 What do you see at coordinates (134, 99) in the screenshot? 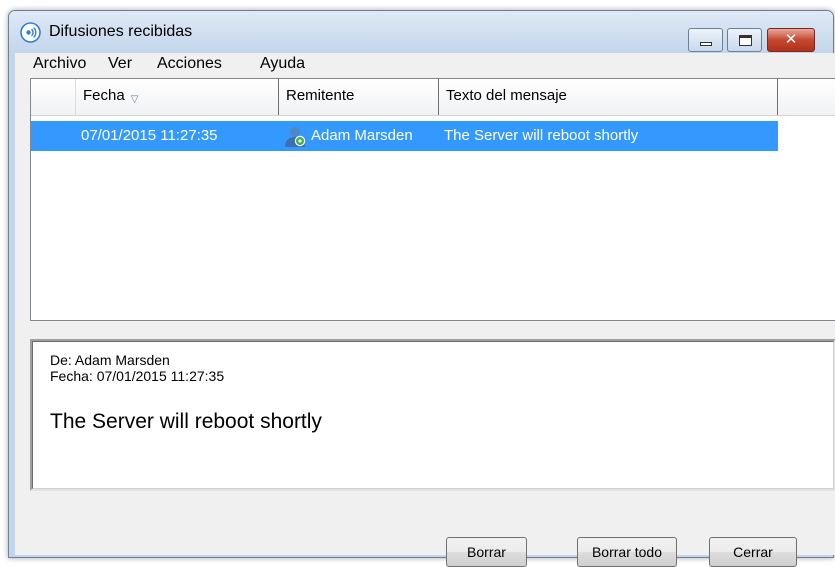
I see `sort-descending-icon: ▽` at bounding box center [134, 99].